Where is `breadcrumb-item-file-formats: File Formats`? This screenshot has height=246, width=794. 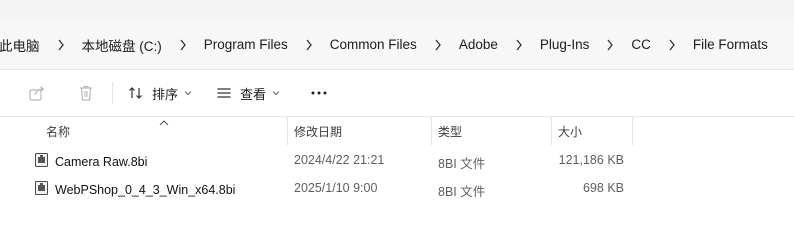
breadcrumb-item-file-formats: File Formats is located at coordinates (730, 44).